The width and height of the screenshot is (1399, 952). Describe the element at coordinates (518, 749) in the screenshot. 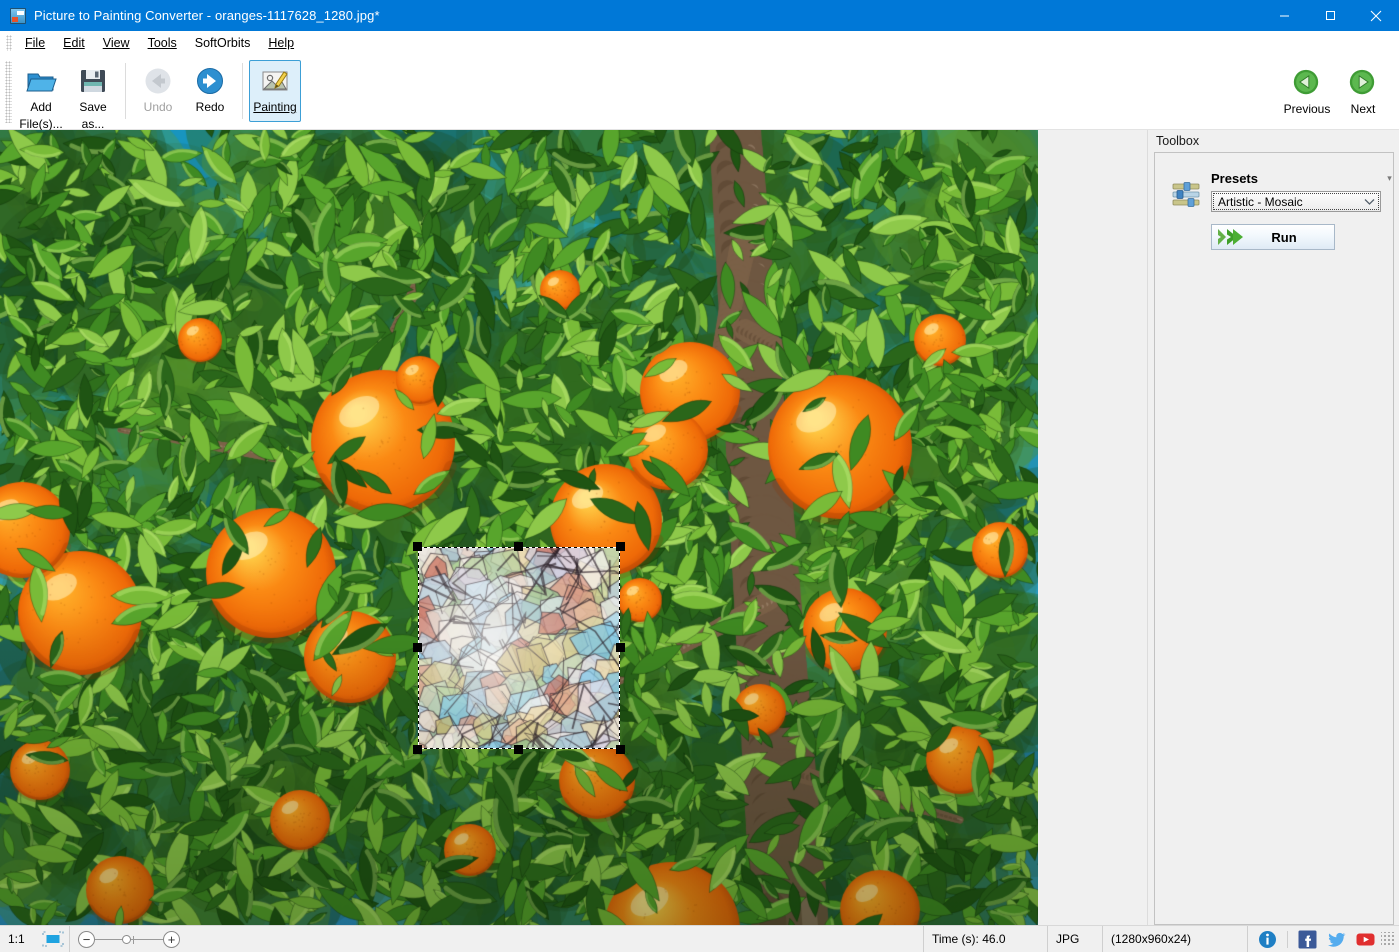

I see `resize-handle-s` at that location.